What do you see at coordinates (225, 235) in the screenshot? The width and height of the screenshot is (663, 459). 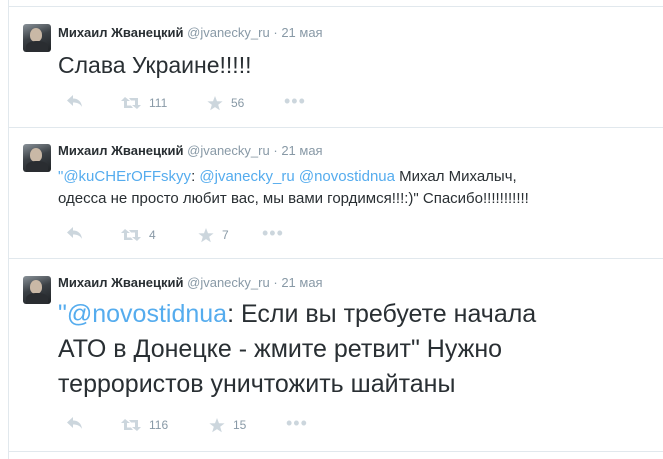 I see `favorite-count: 7` at bounding box center [225, 235].